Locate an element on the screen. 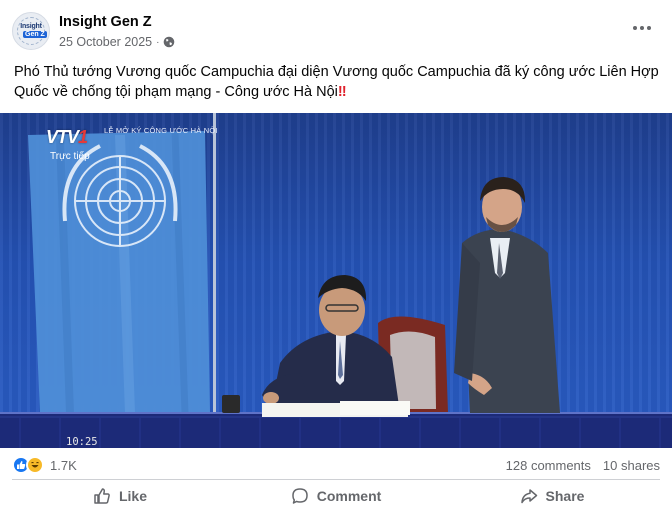 The width and height of the screenshot is (672, 511). avatar-text-insight: Insight is located at coordinates (31, 26).